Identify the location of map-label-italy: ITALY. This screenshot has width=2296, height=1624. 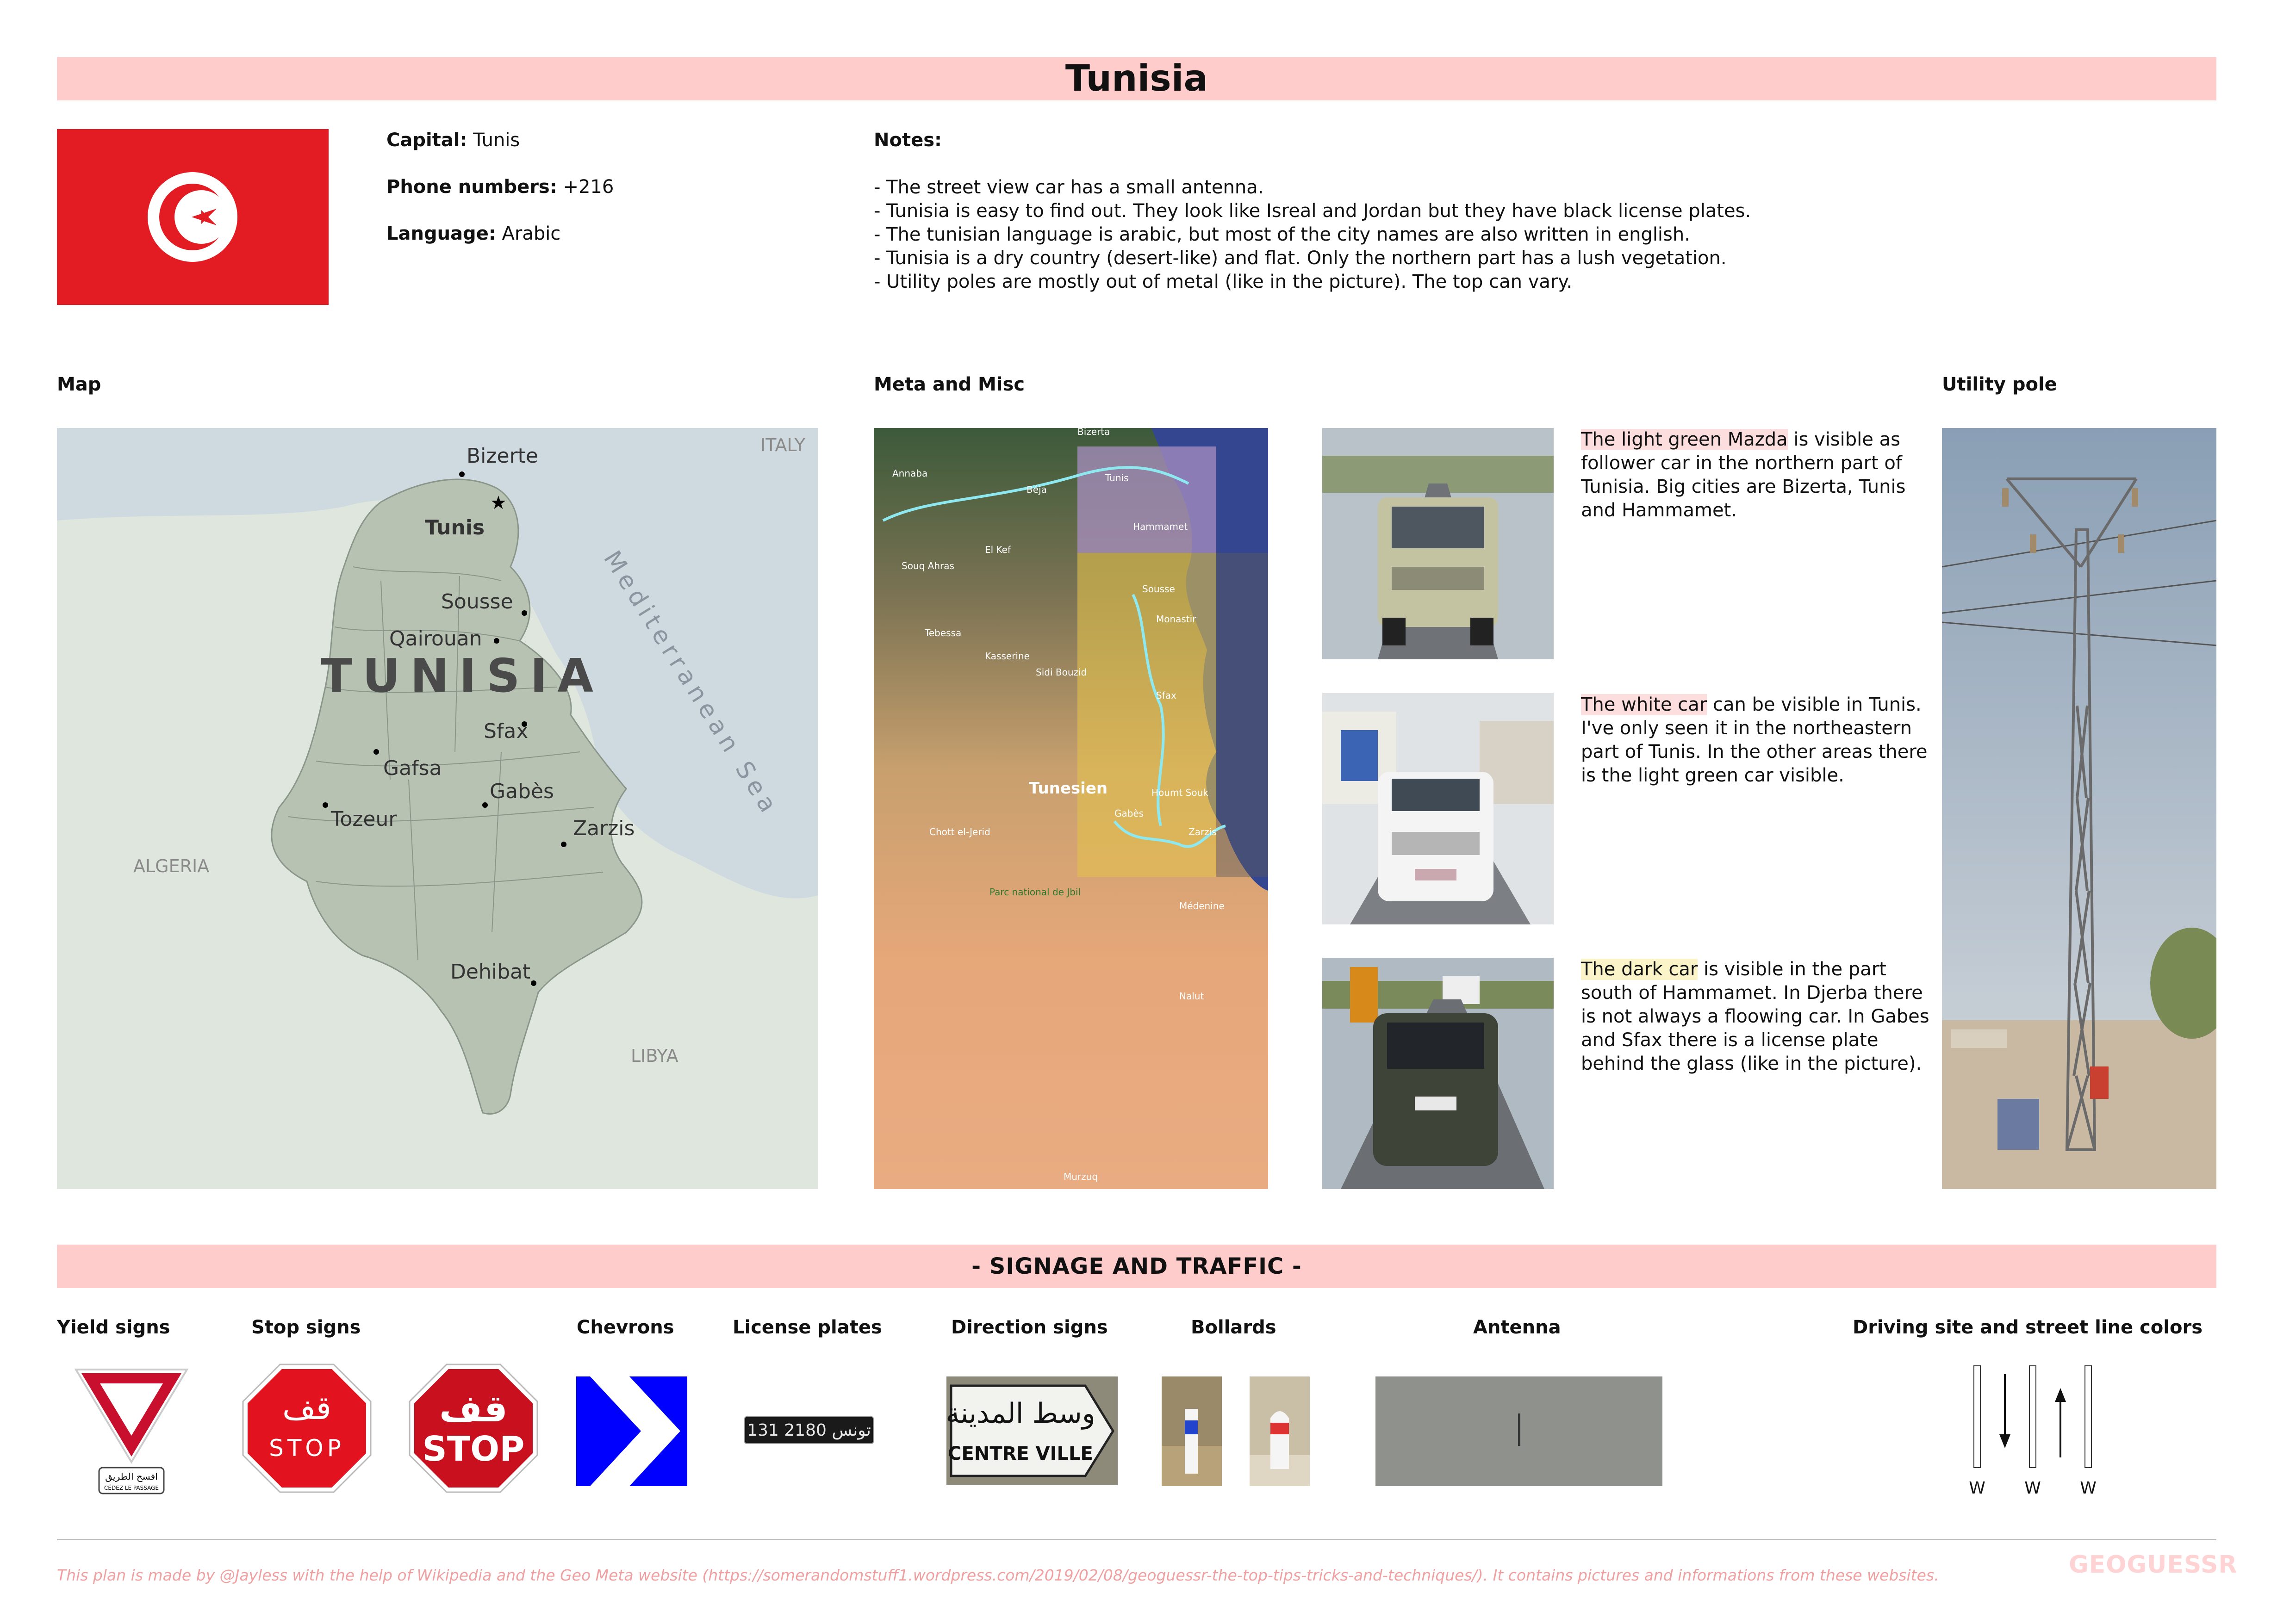
(783, 445).